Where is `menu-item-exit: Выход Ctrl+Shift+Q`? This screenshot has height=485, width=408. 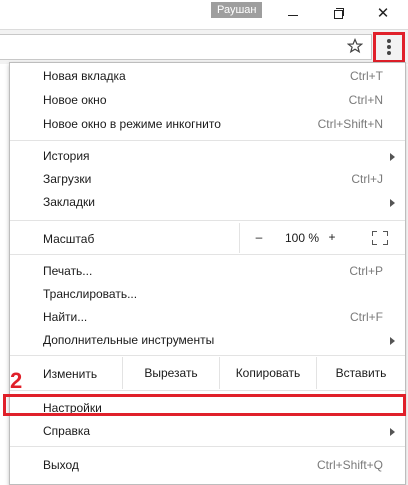 menu-item-exit: Выход Ctrl+Shift+Q is located at coordinates (207, 465).